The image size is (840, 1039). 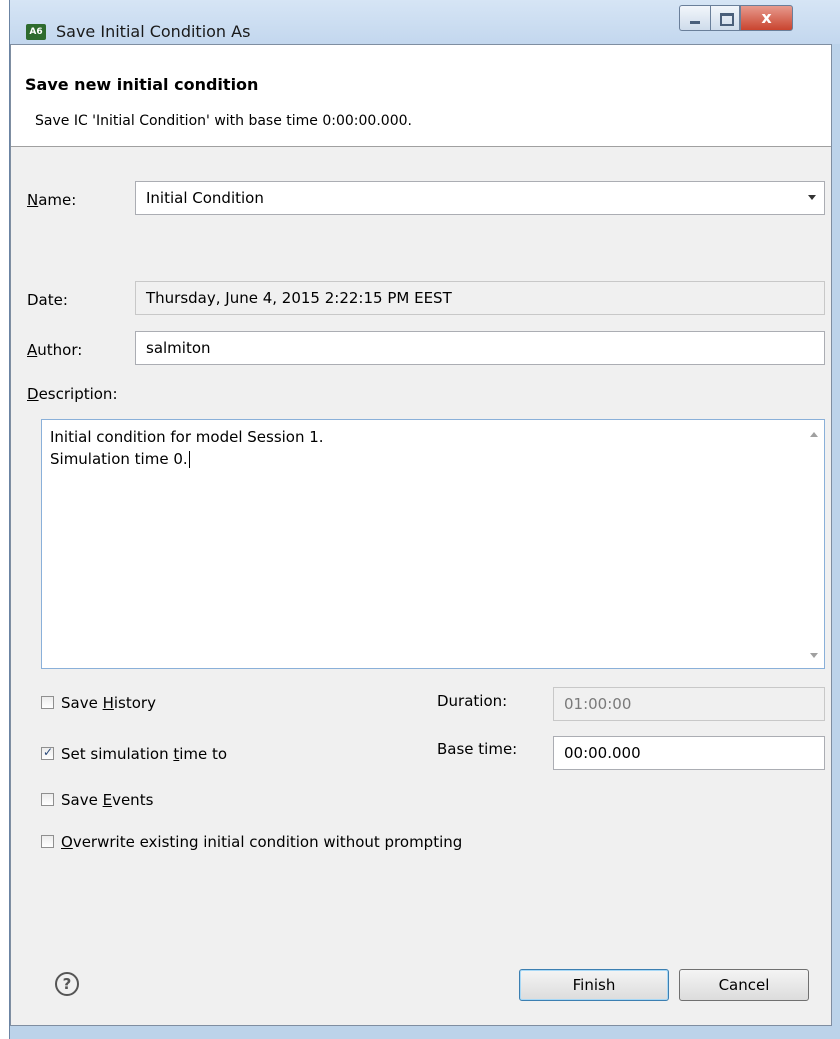 What do you see at coordinates (594, 985) in the screenshot?
I see `finish-button: Finish` at bounding box center [594, 985].